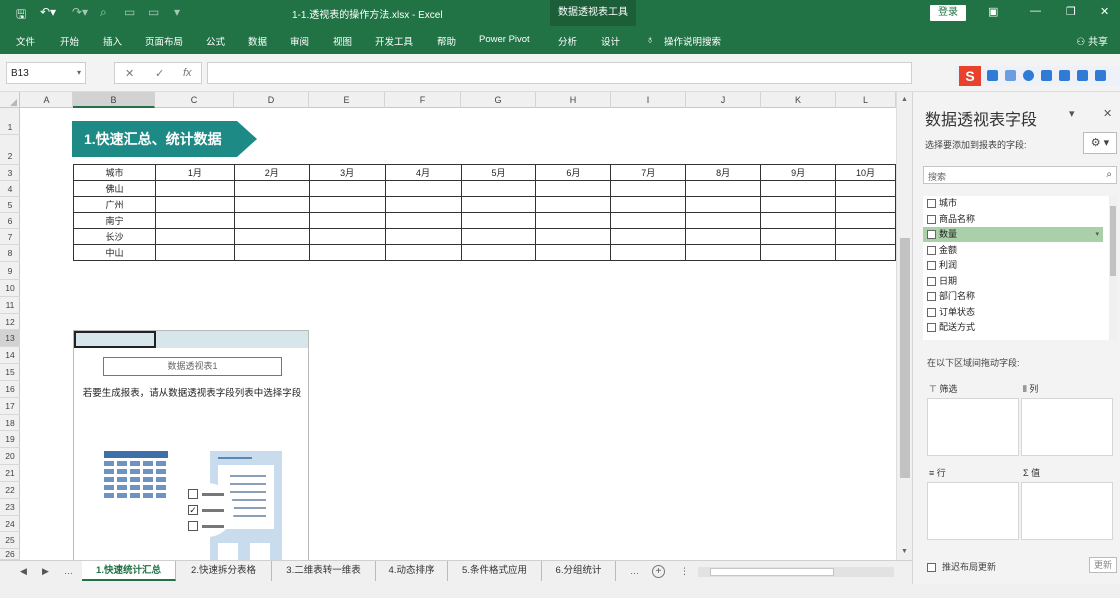  Describe the element at coordinates (1046, 75) in the screenshot. I see `ime-voice-icon` at that location.